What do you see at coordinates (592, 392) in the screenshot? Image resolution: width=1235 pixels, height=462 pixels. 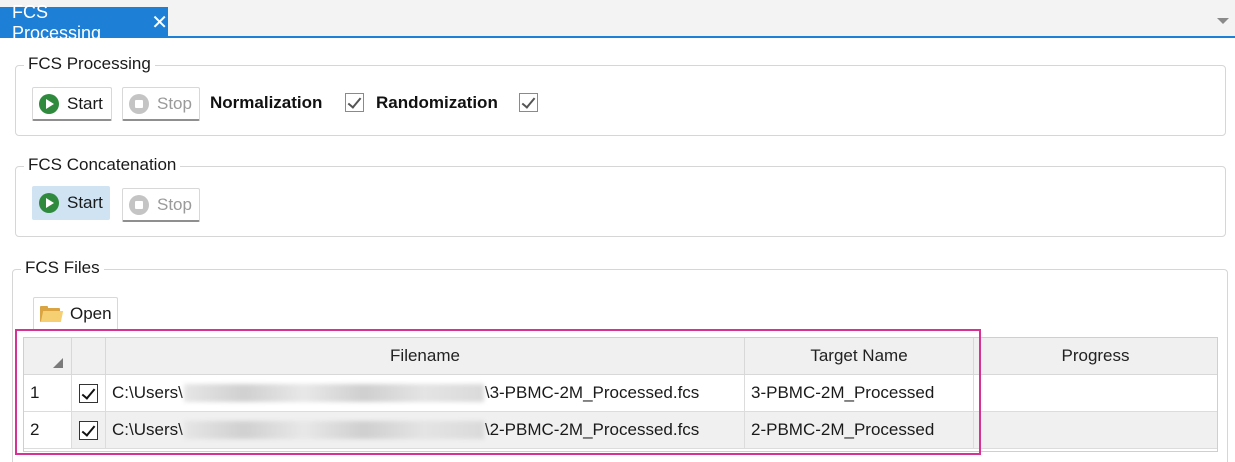 I see `path-suffix: \3-PBMC-2M_Processed.fcs` at bounding box center [592, 392].